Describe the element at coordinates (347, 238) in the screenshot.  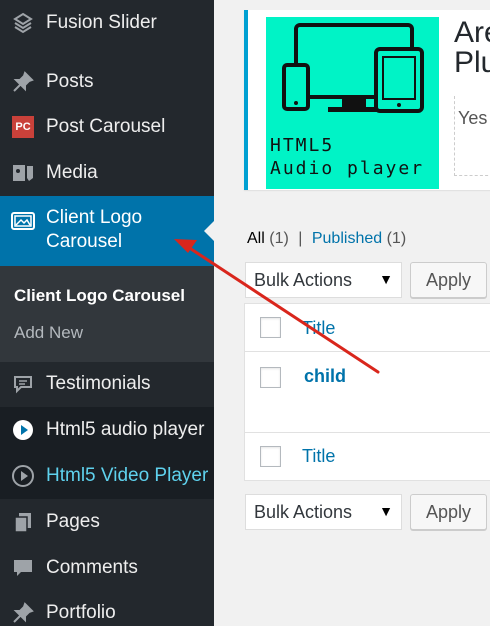
I see `filter-published: Published` at that location.